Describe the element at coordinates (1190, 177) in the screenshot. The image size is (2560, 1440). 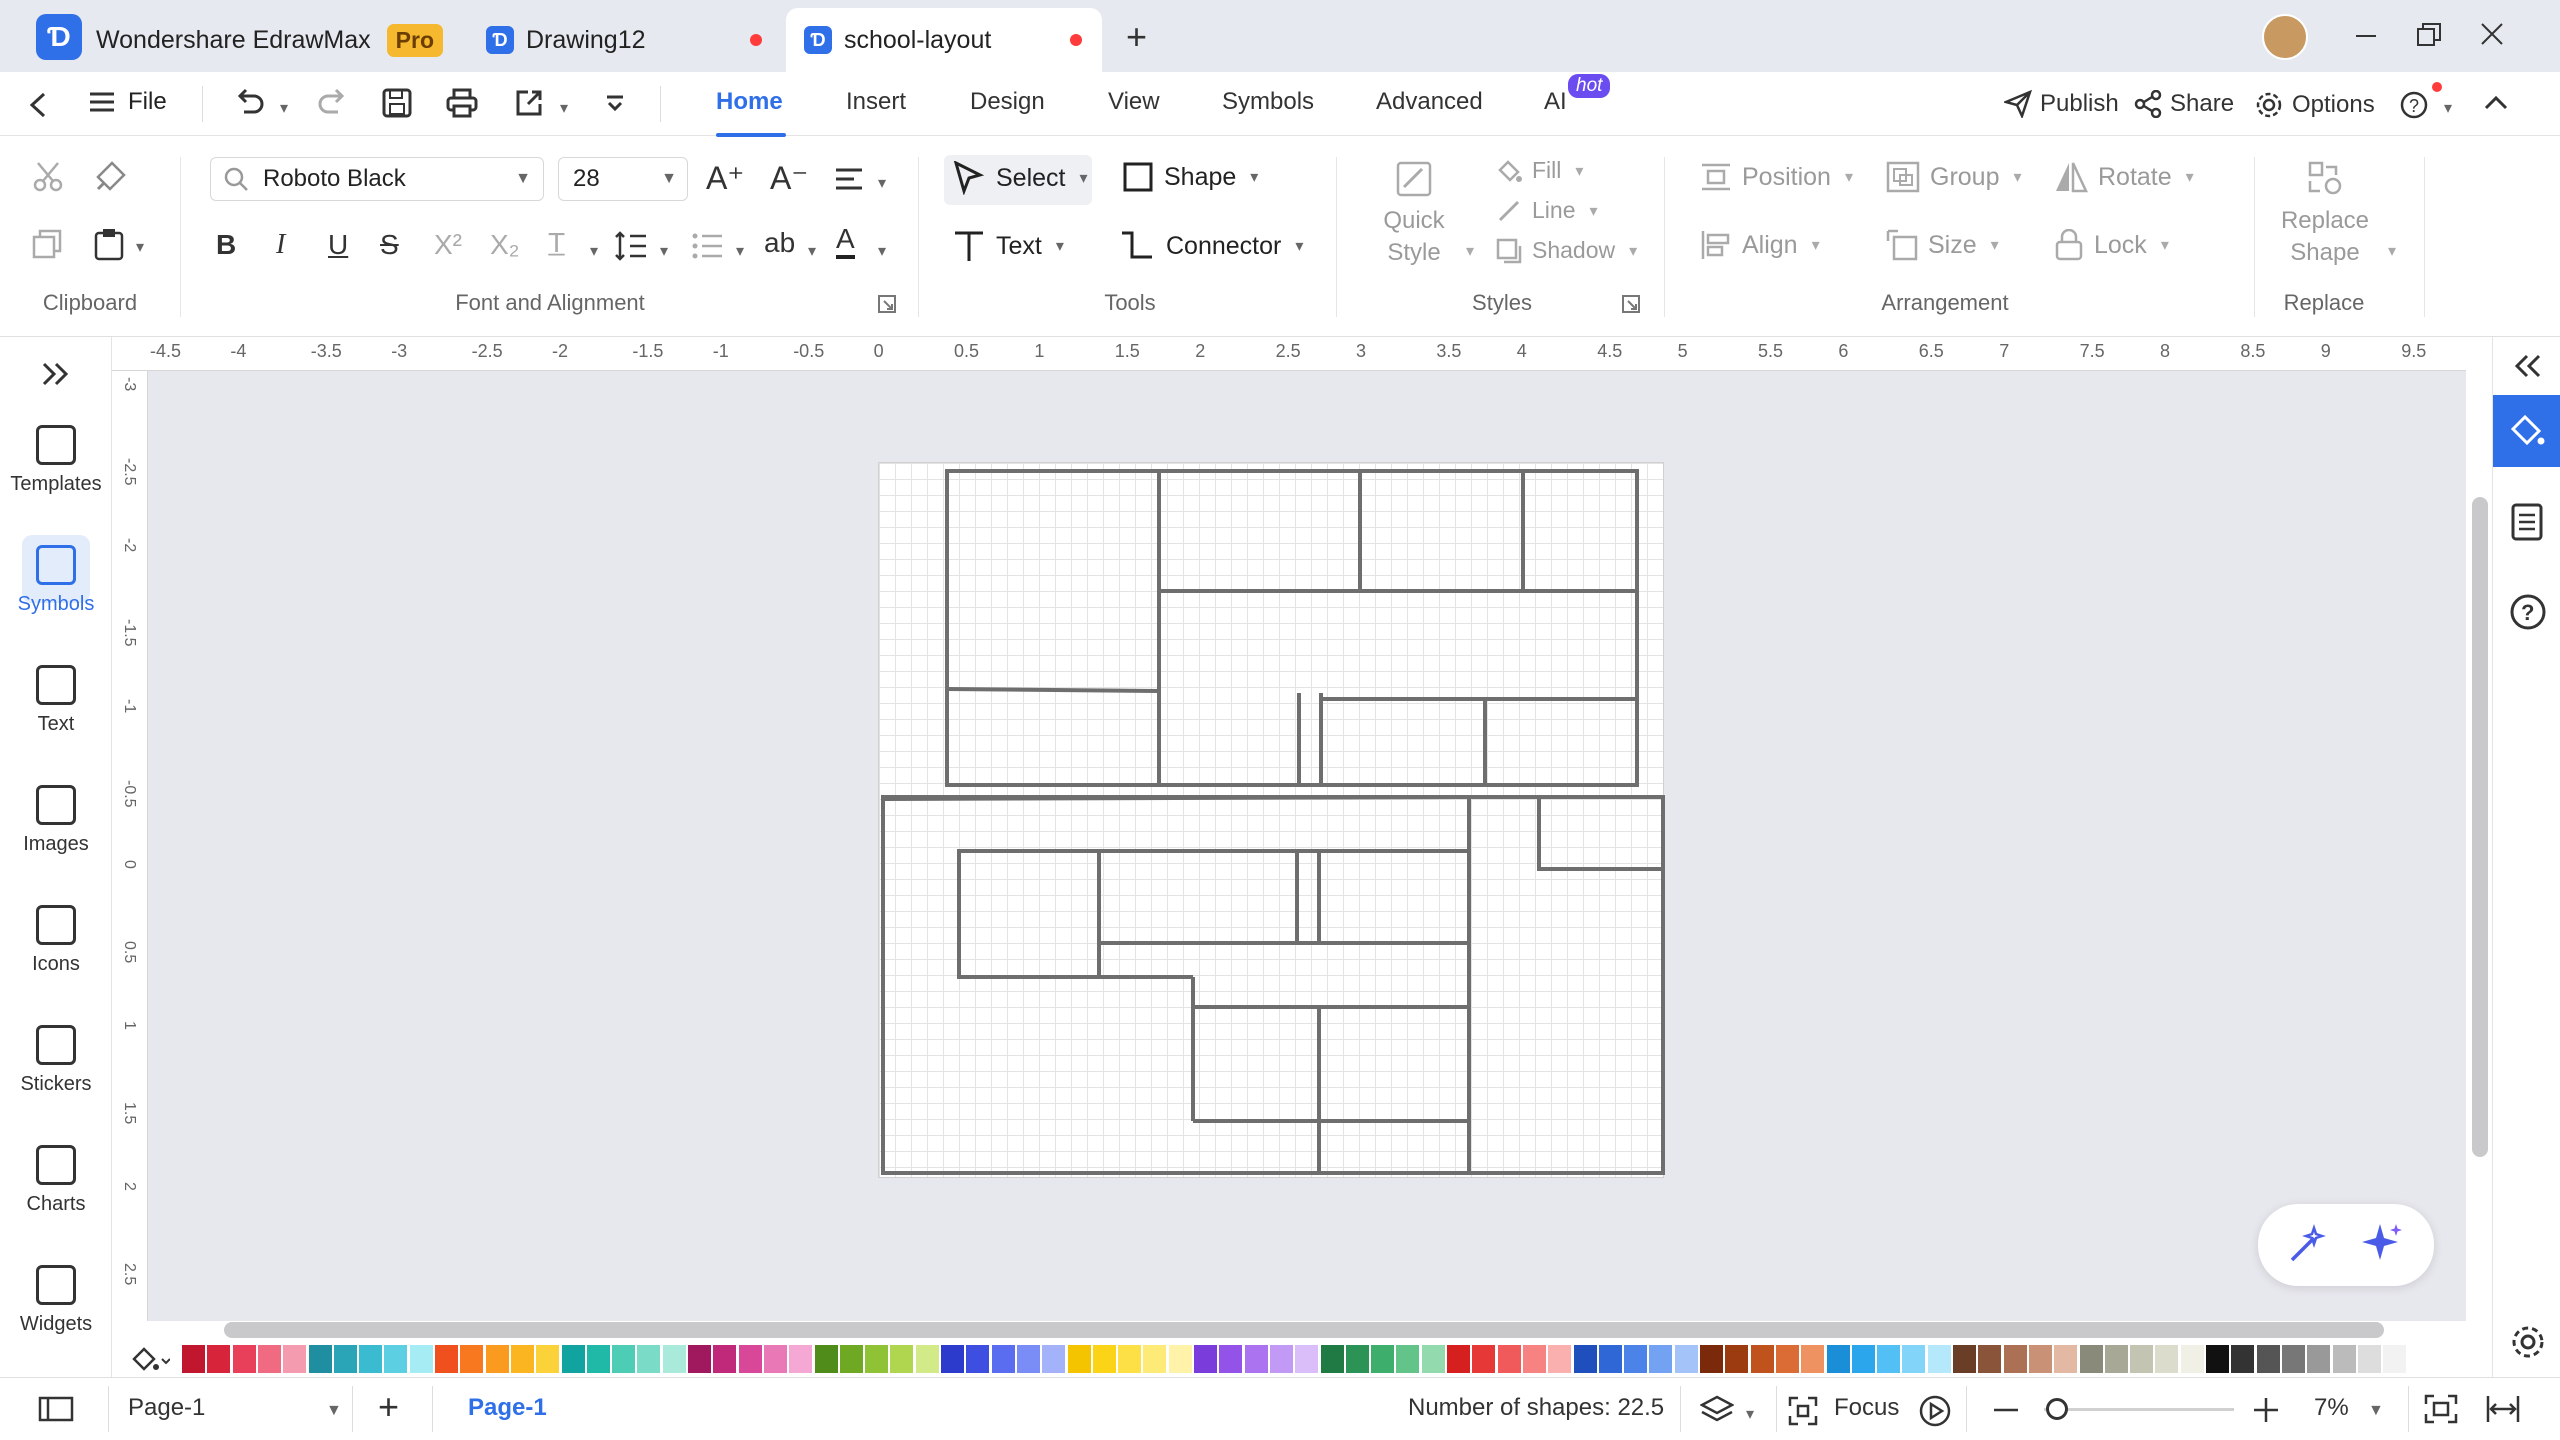
I see `shape-tool-button: Shape ▾` at that location.